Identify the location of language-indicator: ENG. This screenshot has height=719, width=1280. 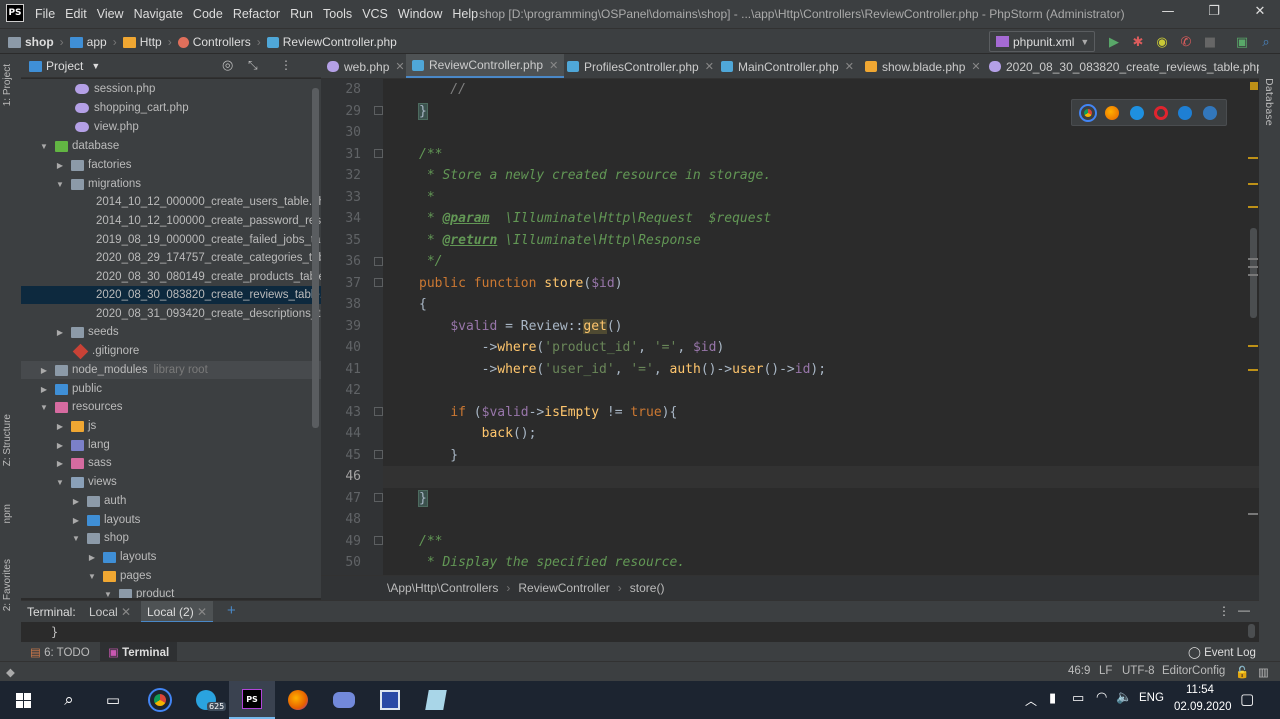
(1151, 698).